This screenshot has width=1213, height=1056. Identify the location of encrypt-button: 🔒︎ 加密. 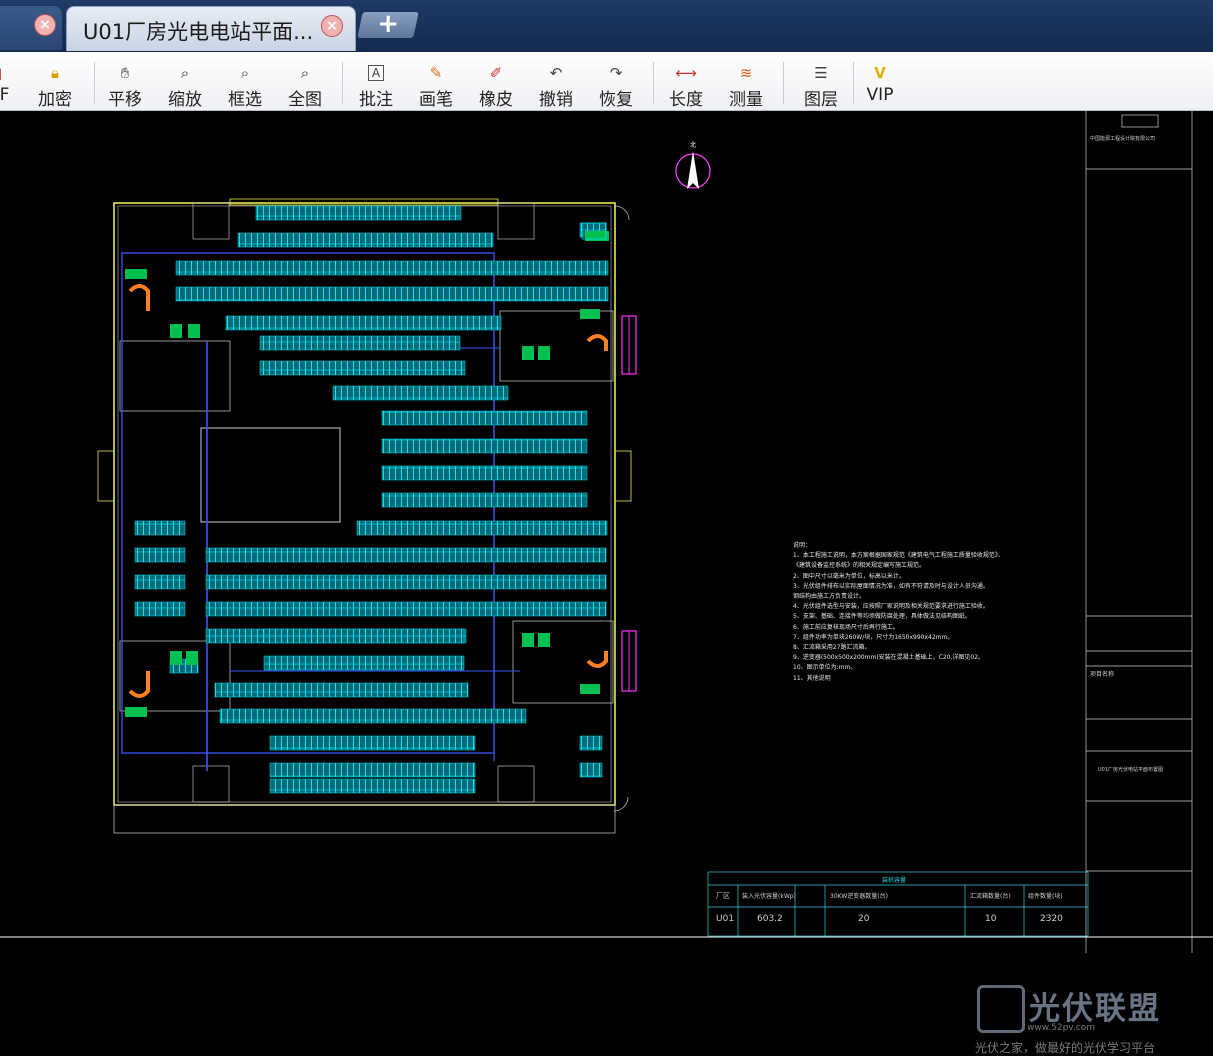
(55, 83).